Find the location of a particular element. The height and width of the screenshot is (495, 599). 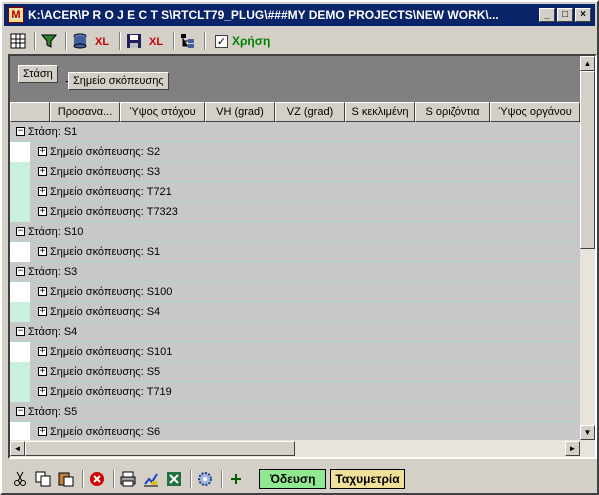

tree-icon is located at coordinates (188, 41).